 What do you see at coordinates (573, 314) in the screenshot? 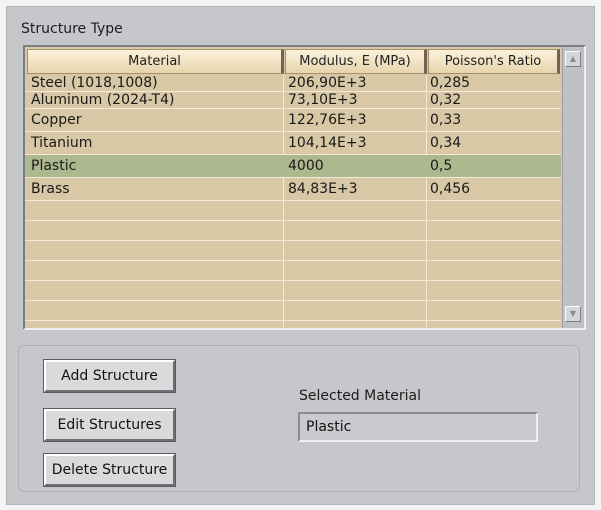
I see `scroll-down-icon: ▼` at bounding box center [573, 314].